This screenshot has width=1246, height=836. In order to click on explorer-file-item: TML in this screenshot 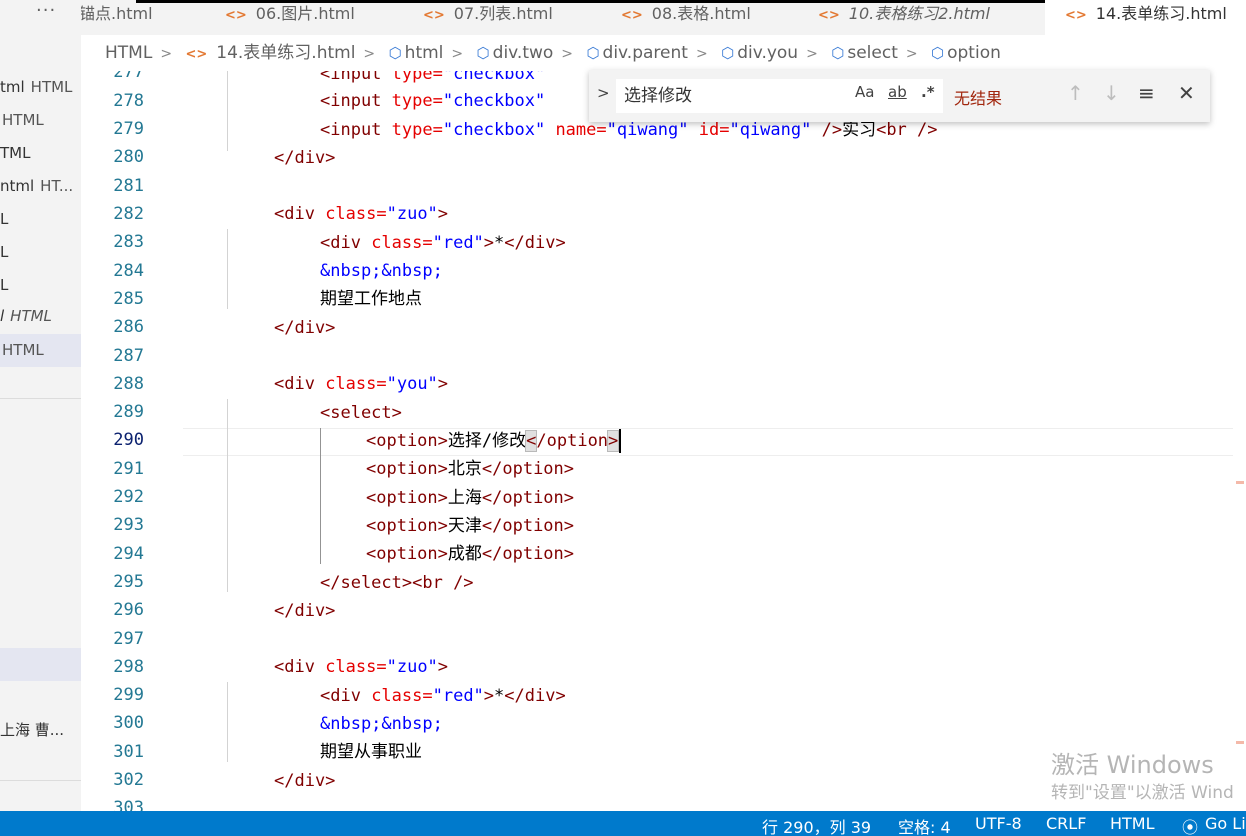, I will do `click(40, 153)`.